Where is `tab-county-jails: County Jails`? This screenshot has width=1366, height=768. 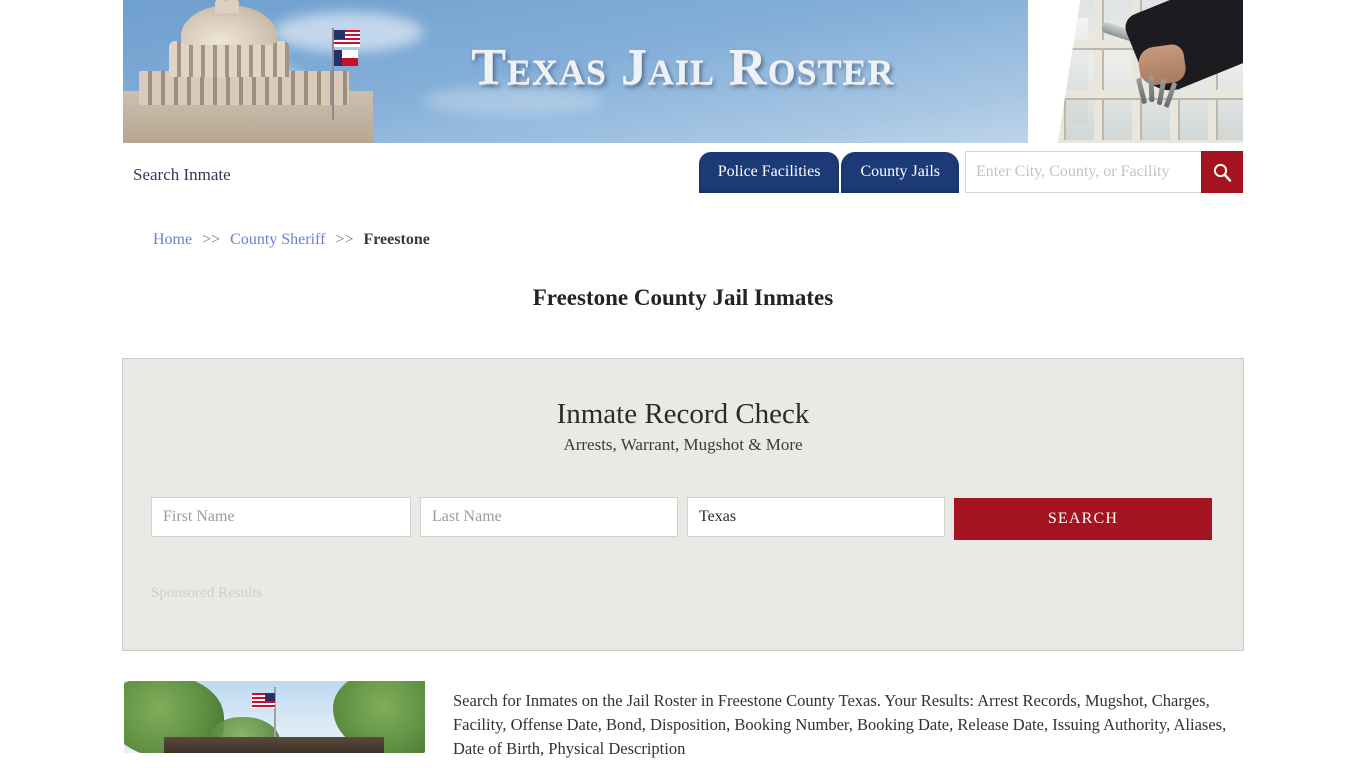 tab-county-jails: County Jails is located at coordinates (900, 172).